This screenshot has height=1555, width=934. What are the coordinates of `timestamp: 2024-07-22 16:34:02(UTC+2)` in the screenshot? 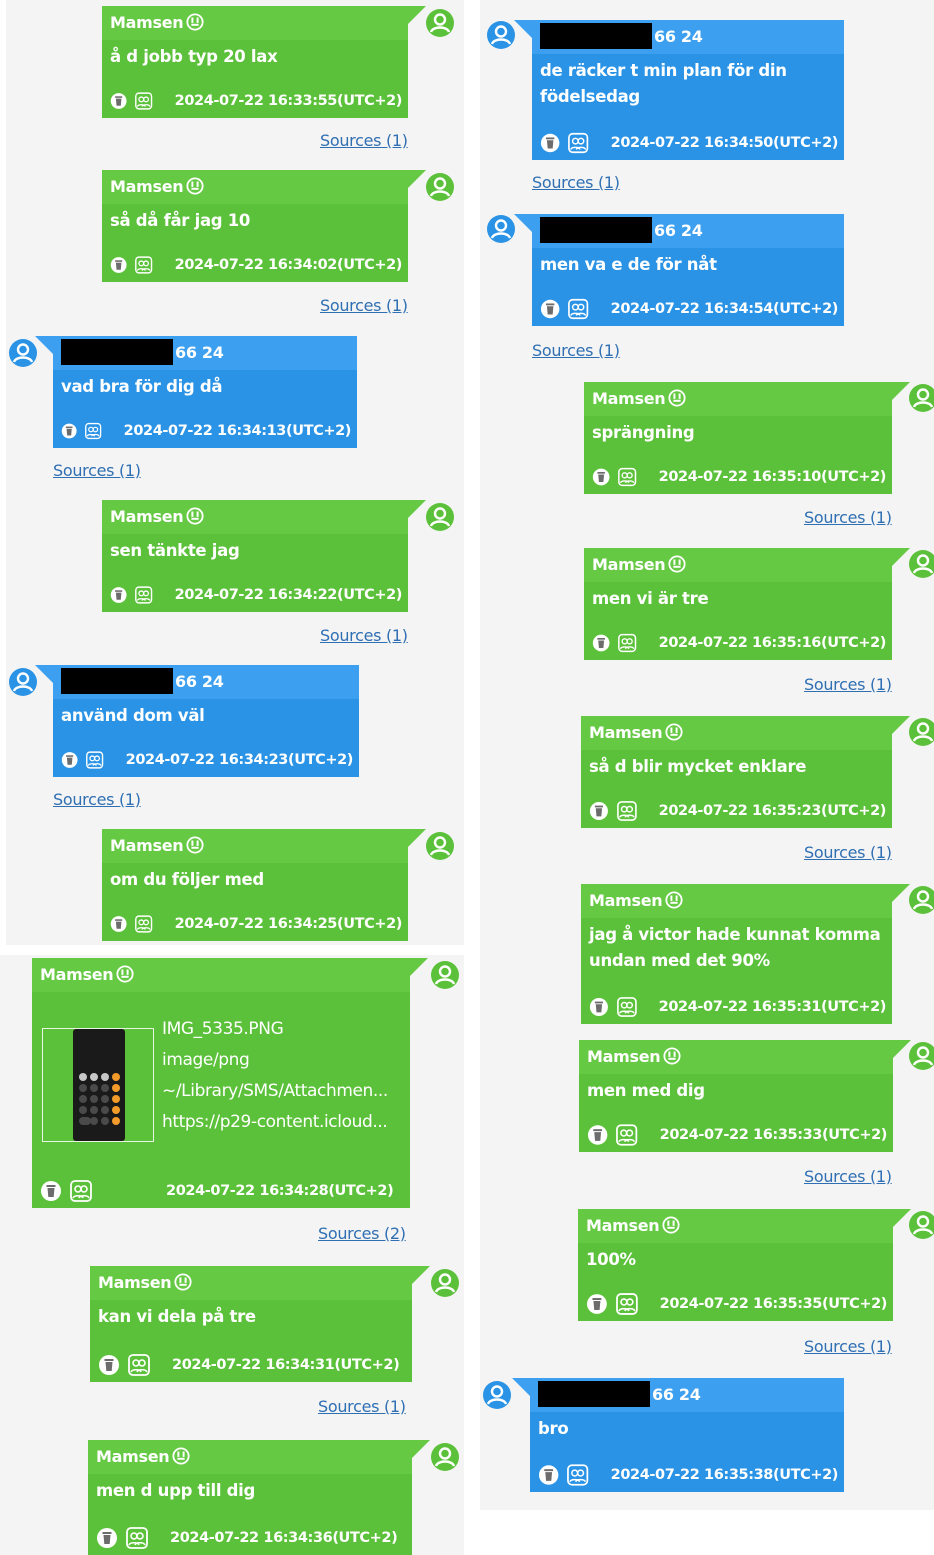 It's located at (288, 265).